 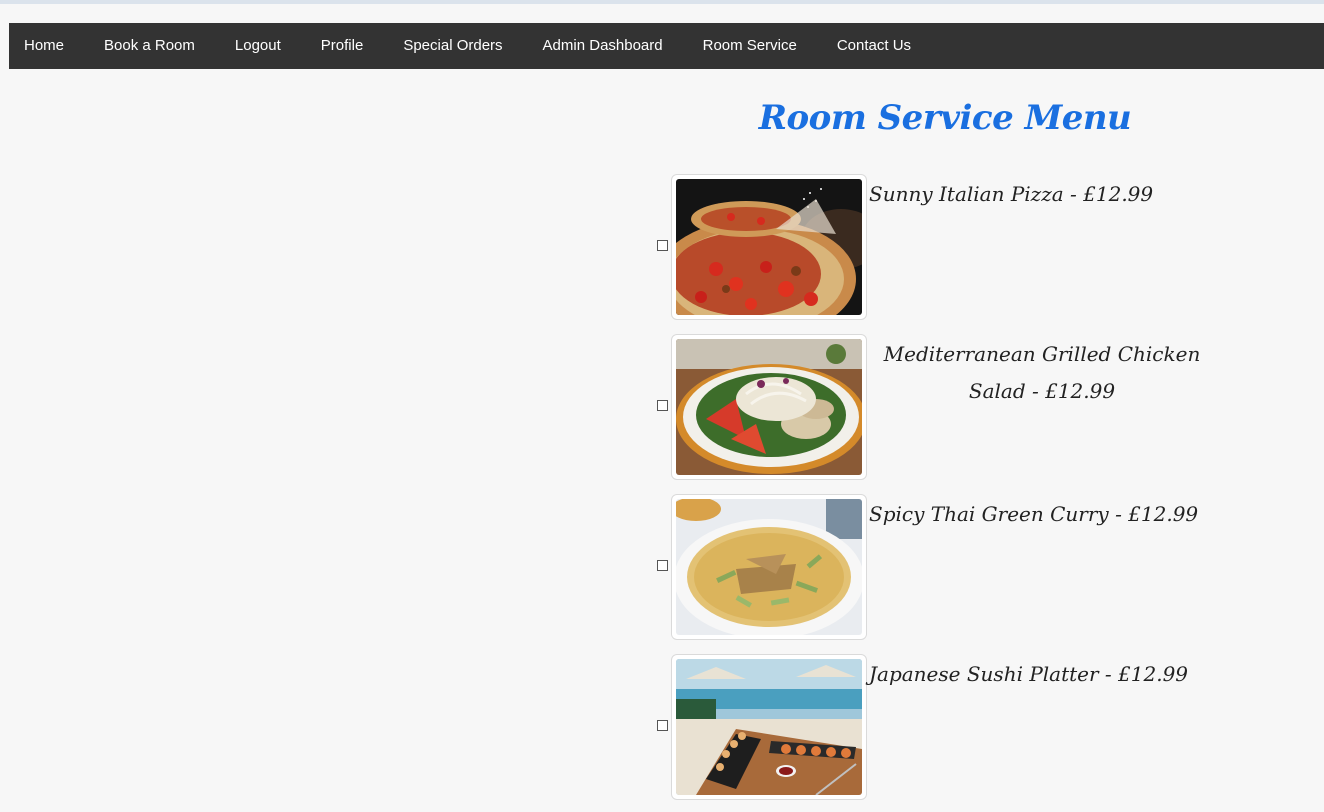 What do you see at coordinates (152, 46) in the screenshot?
I see `nav-book-a-room: Book a Room` at bounding box center [152, 46].